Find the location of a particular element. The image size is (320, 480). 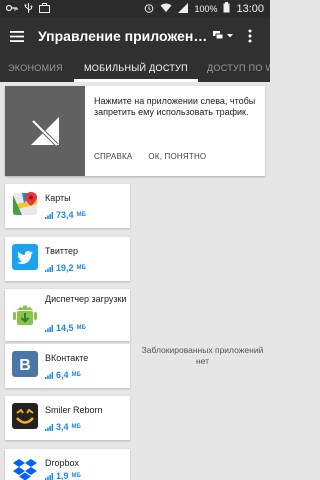

more-vert-icon is located at coordinates (250, 36).